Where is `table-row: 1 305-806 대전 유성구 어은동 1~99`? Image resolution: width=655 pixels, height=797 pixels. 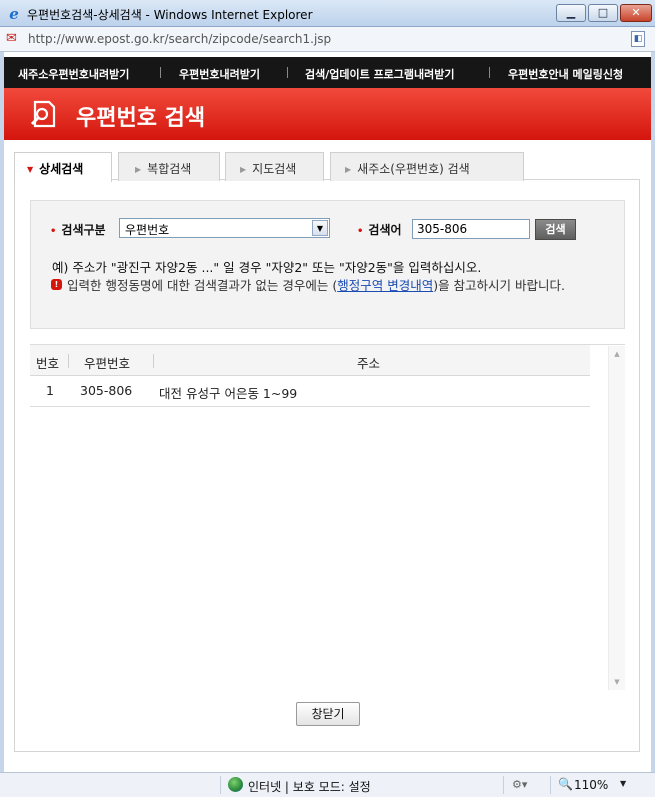
table-row: 1 305-806 대전 유성구 어은동 1~99 is located at coordinates (310, 392).